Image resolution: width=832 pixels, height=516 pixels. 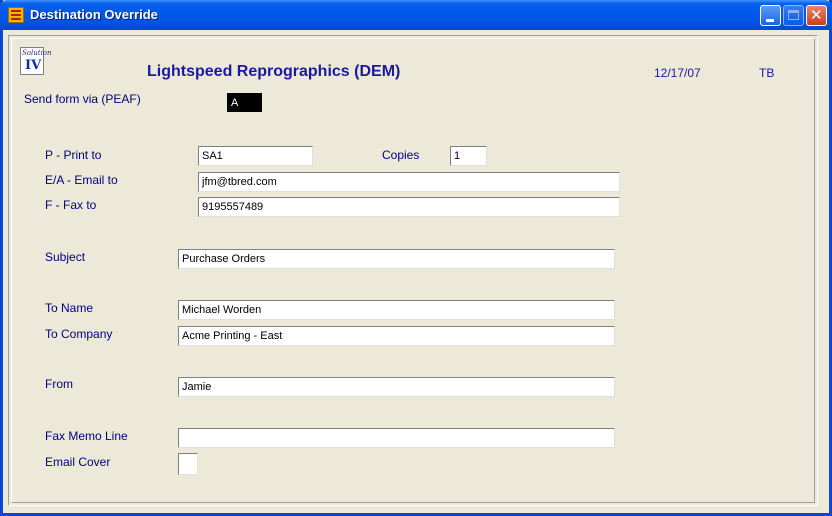 I want to click on fax-to-input: 9195557489, so click(x=409, y=207).